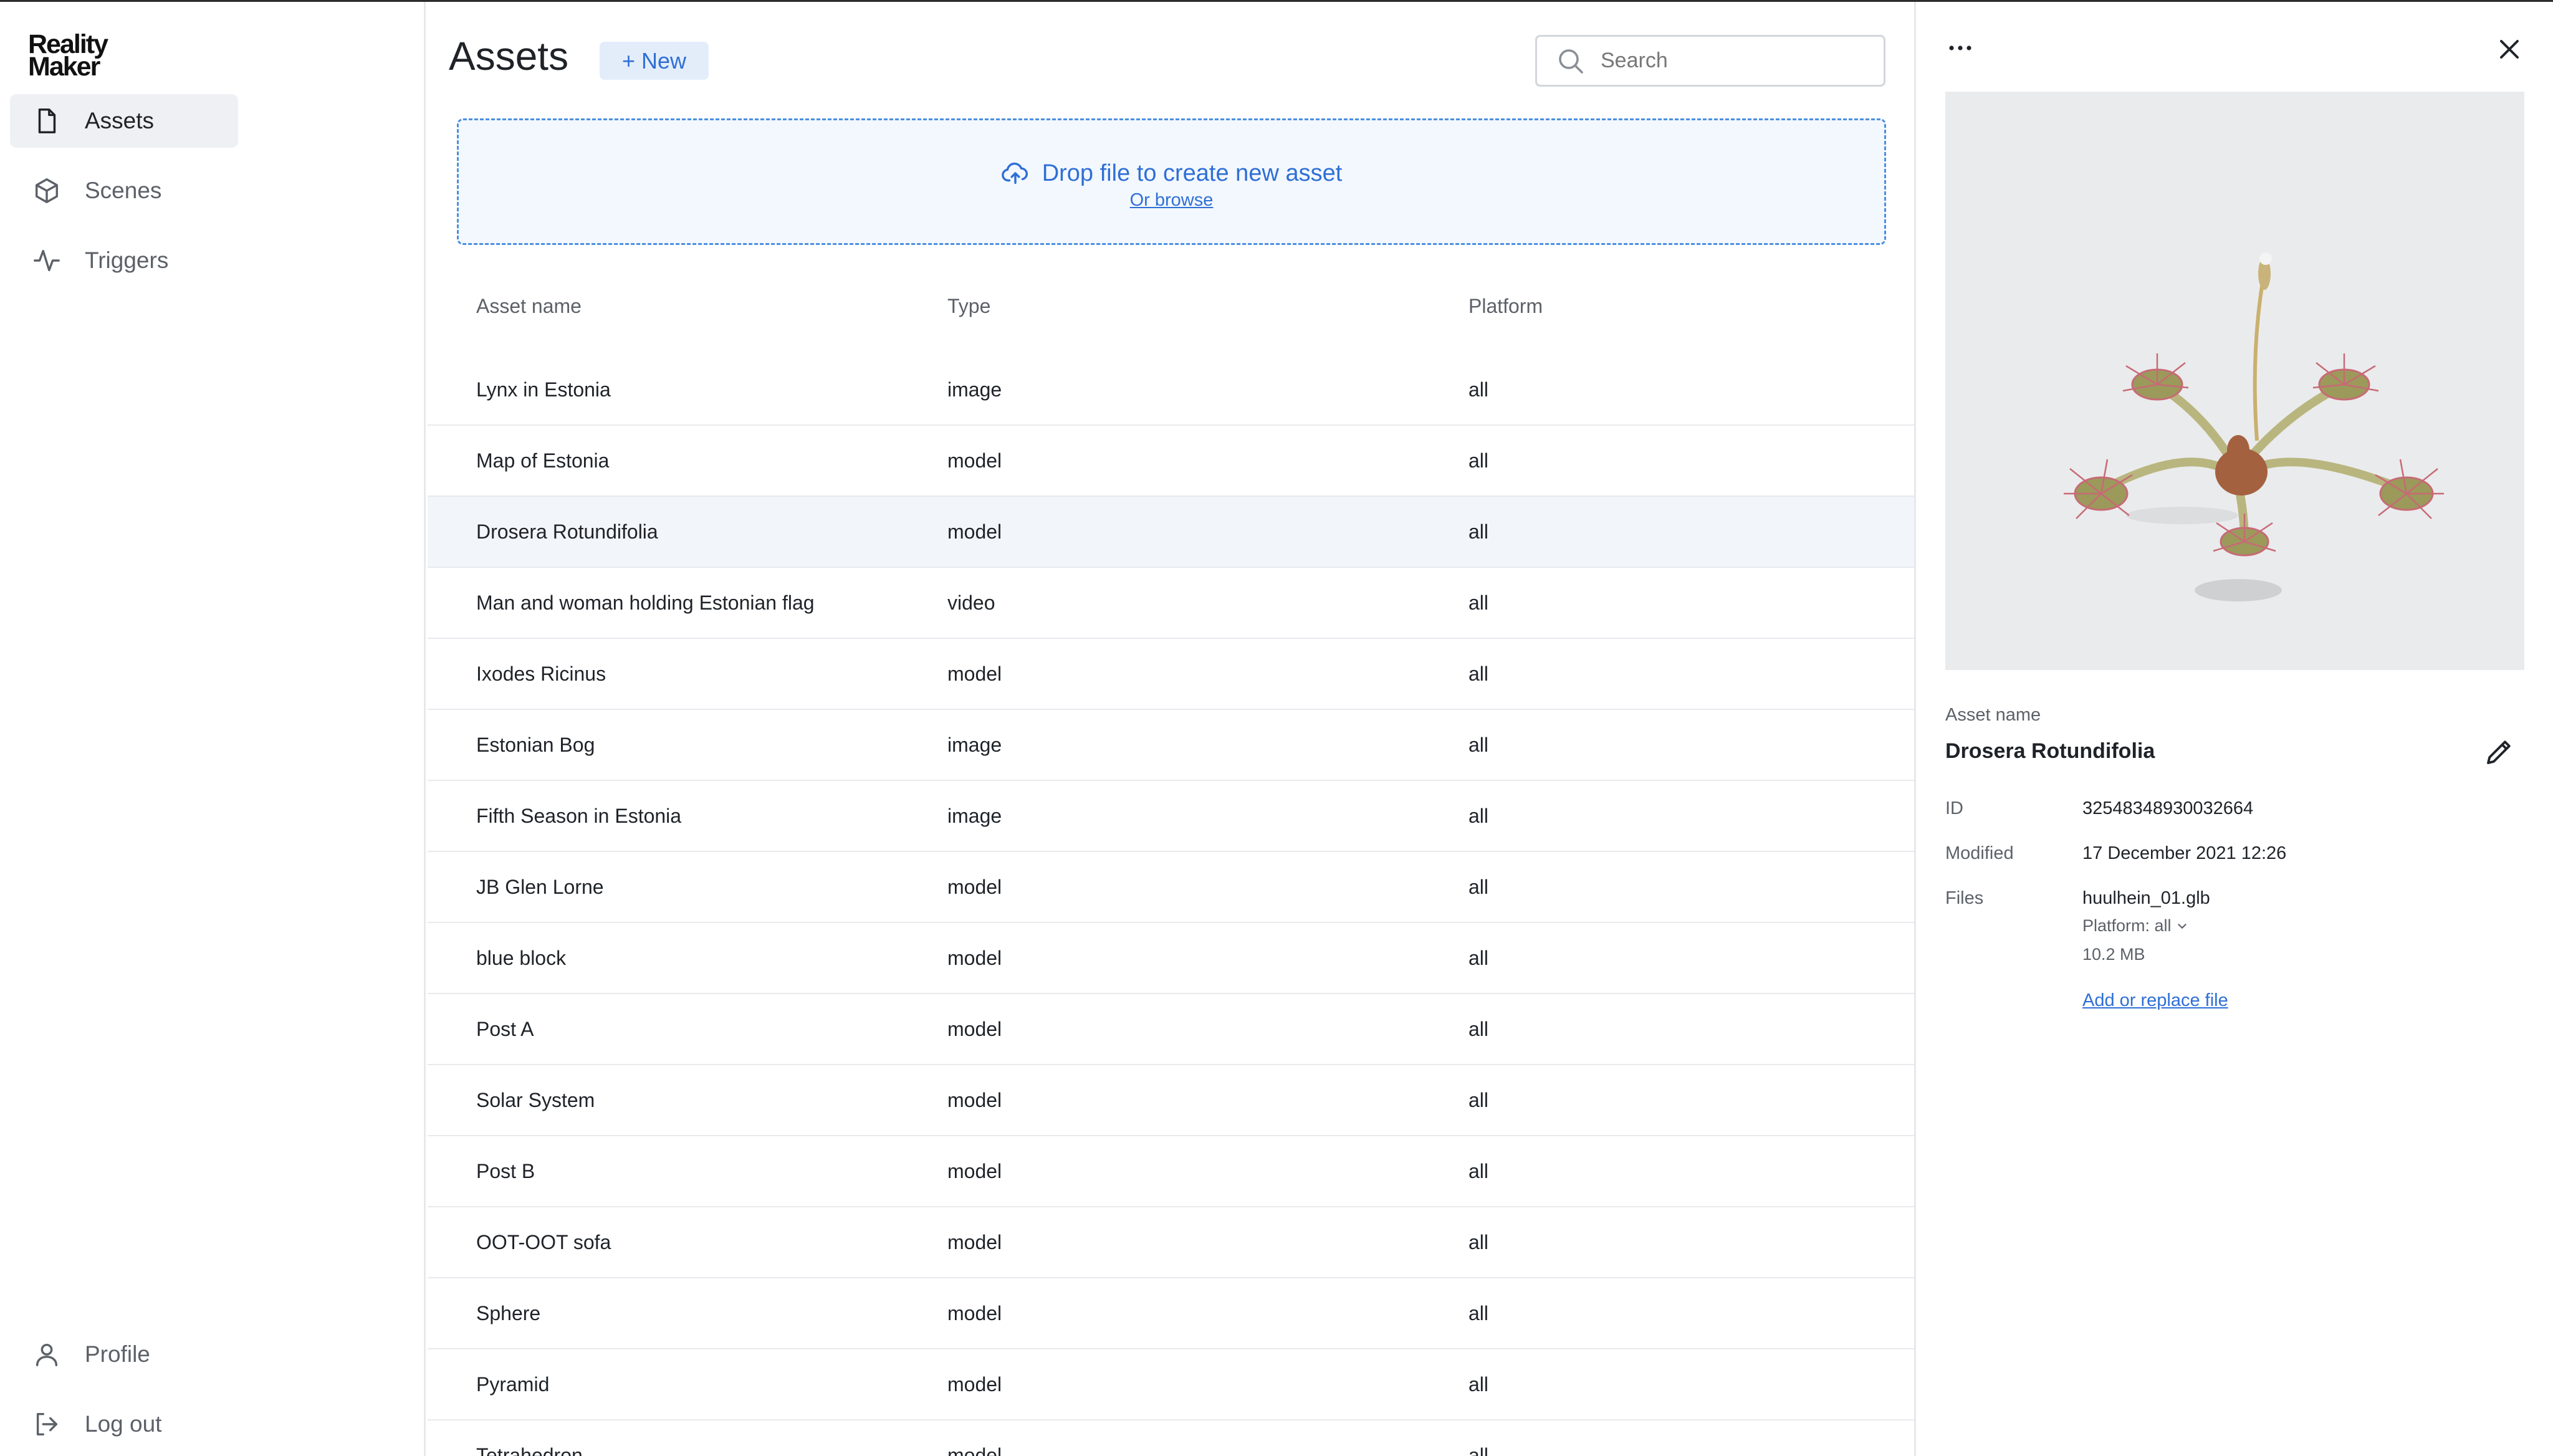 The image size is (2553, 1456). What do you see at coordinates (535, 1100) in the screenshot?
I see `asset-name-cell: Solar System` at bounding box center [535, 1100].